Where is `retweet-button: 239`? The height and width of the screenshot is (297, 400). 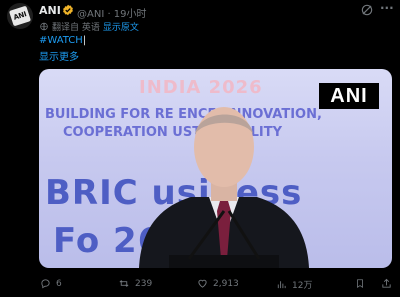 retweet-button: 239 is located at coordinates (135, 283).